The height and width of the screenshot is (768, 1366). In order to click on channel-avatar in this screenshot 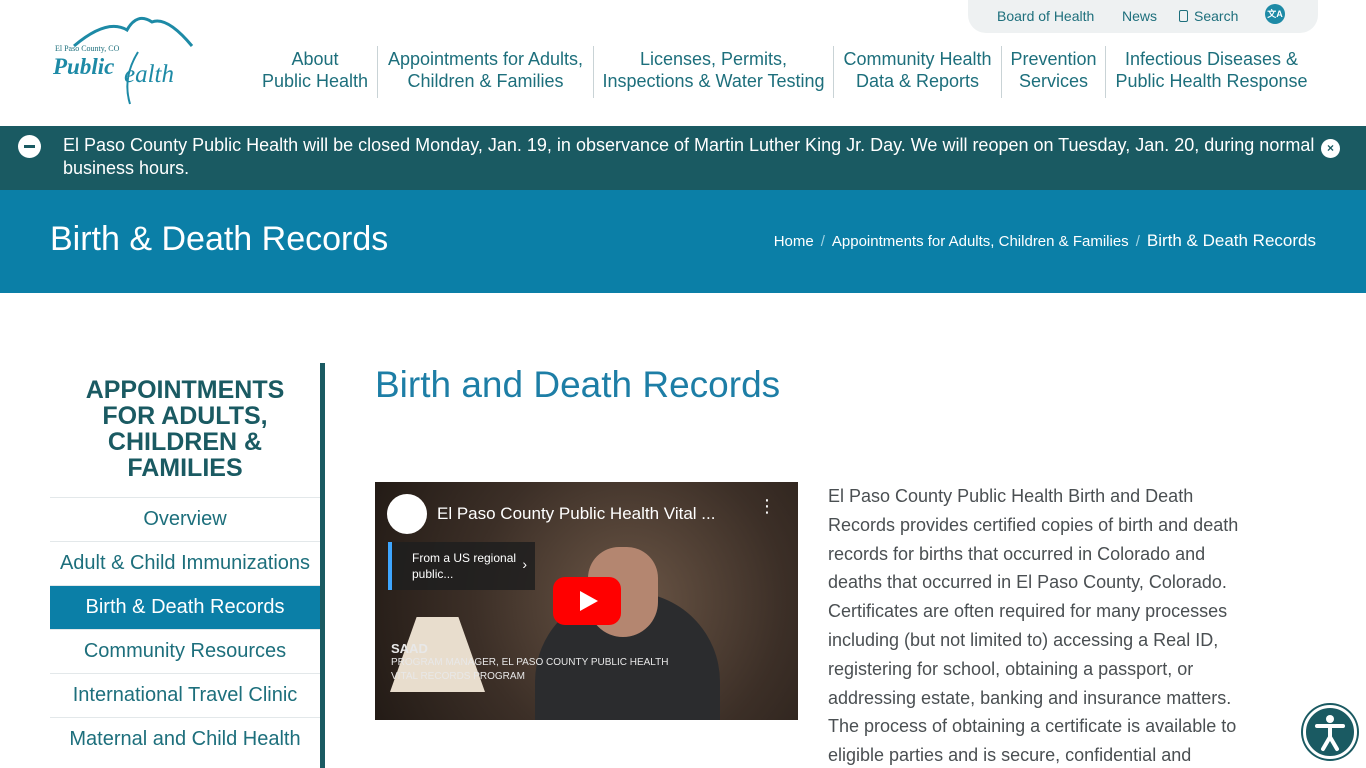, I will do `click(407, 514)`.